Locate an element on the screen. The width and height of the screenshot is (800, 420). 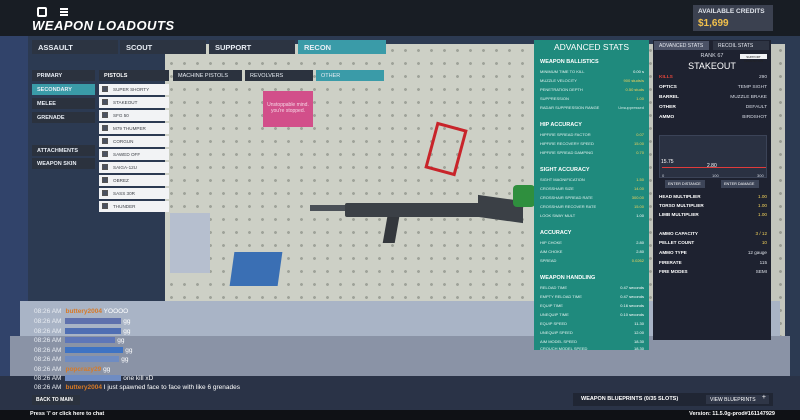
weapon-item: SAIGA-12U is located at coordinates (134, 167).